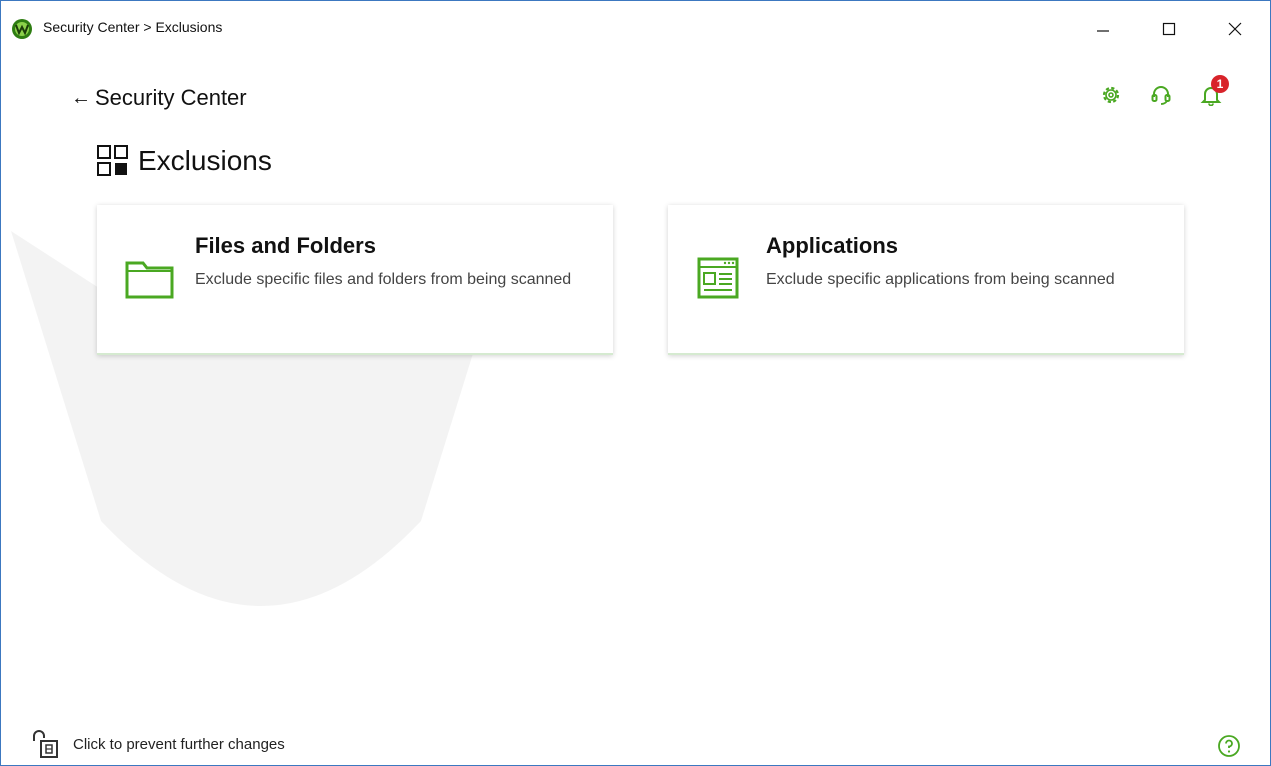  I want to click on lock-settings-button: Click to prevent further changes, so click(158, 744).